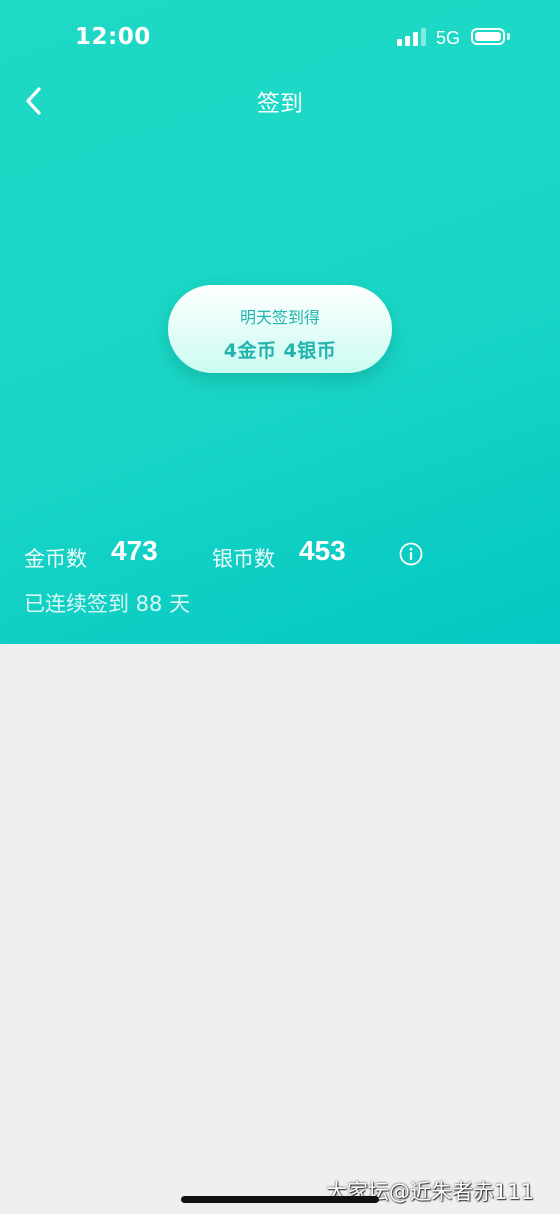 The width and height of the screenshot is (560, 1214). What do you see at coordinates (322, 550) in the screenshot?
I see `silver-coin-count: 453` at bounding box center [322, 550].